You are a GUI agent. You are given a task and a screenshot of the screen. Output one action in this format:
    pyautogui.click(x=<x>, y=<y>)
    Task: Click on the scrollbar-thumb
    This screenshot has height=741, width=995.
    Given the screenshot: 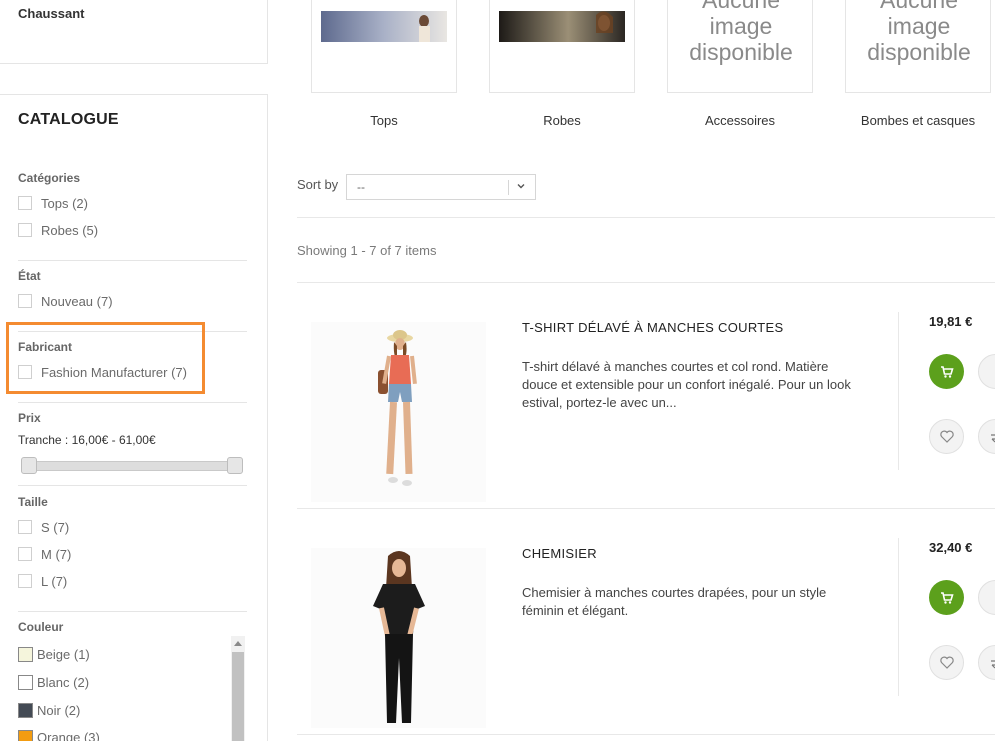 What is the action you would take?
    pyautogui.click(x=238, y=696)
    